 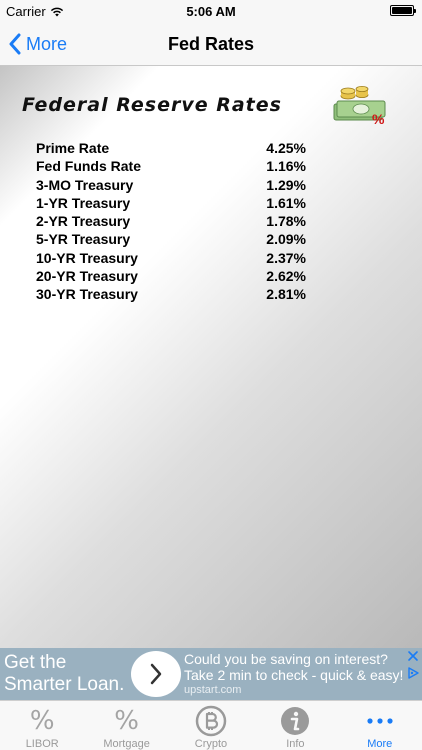 What do you see at coordinates (35, 662) in the screenshot?
I see `ad-headline-line1: Get the` at bounding box center [35, 662].